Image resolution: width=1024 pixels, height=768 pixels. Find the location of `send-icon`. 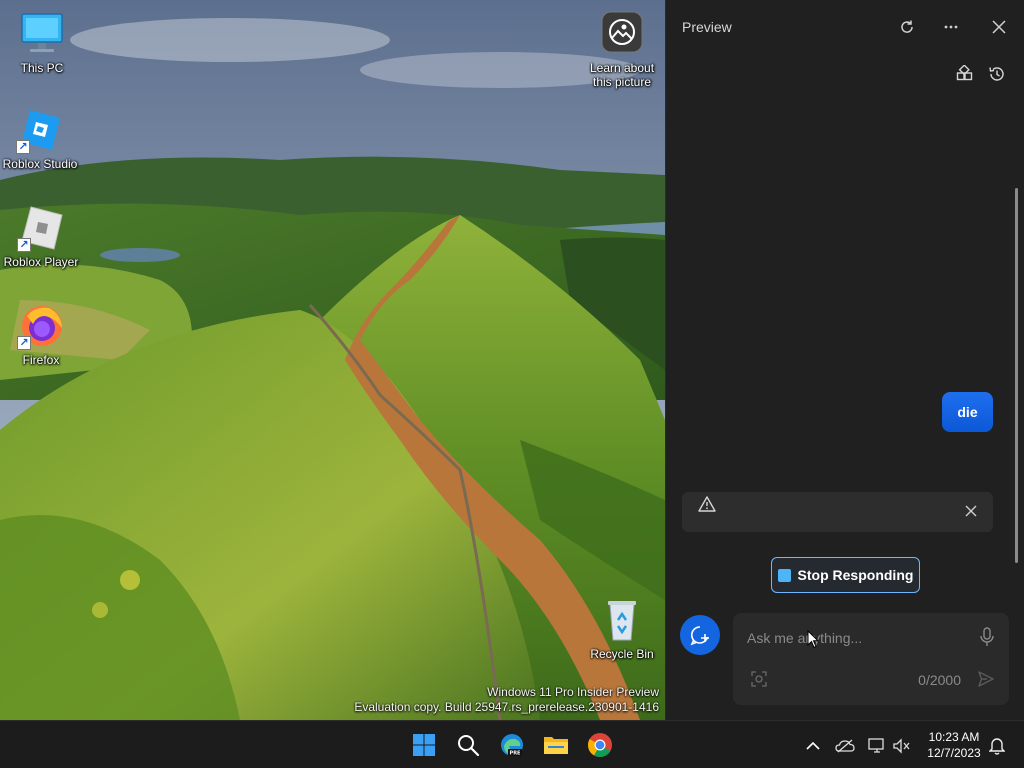

send-icon is located at coordinates (986, 679).